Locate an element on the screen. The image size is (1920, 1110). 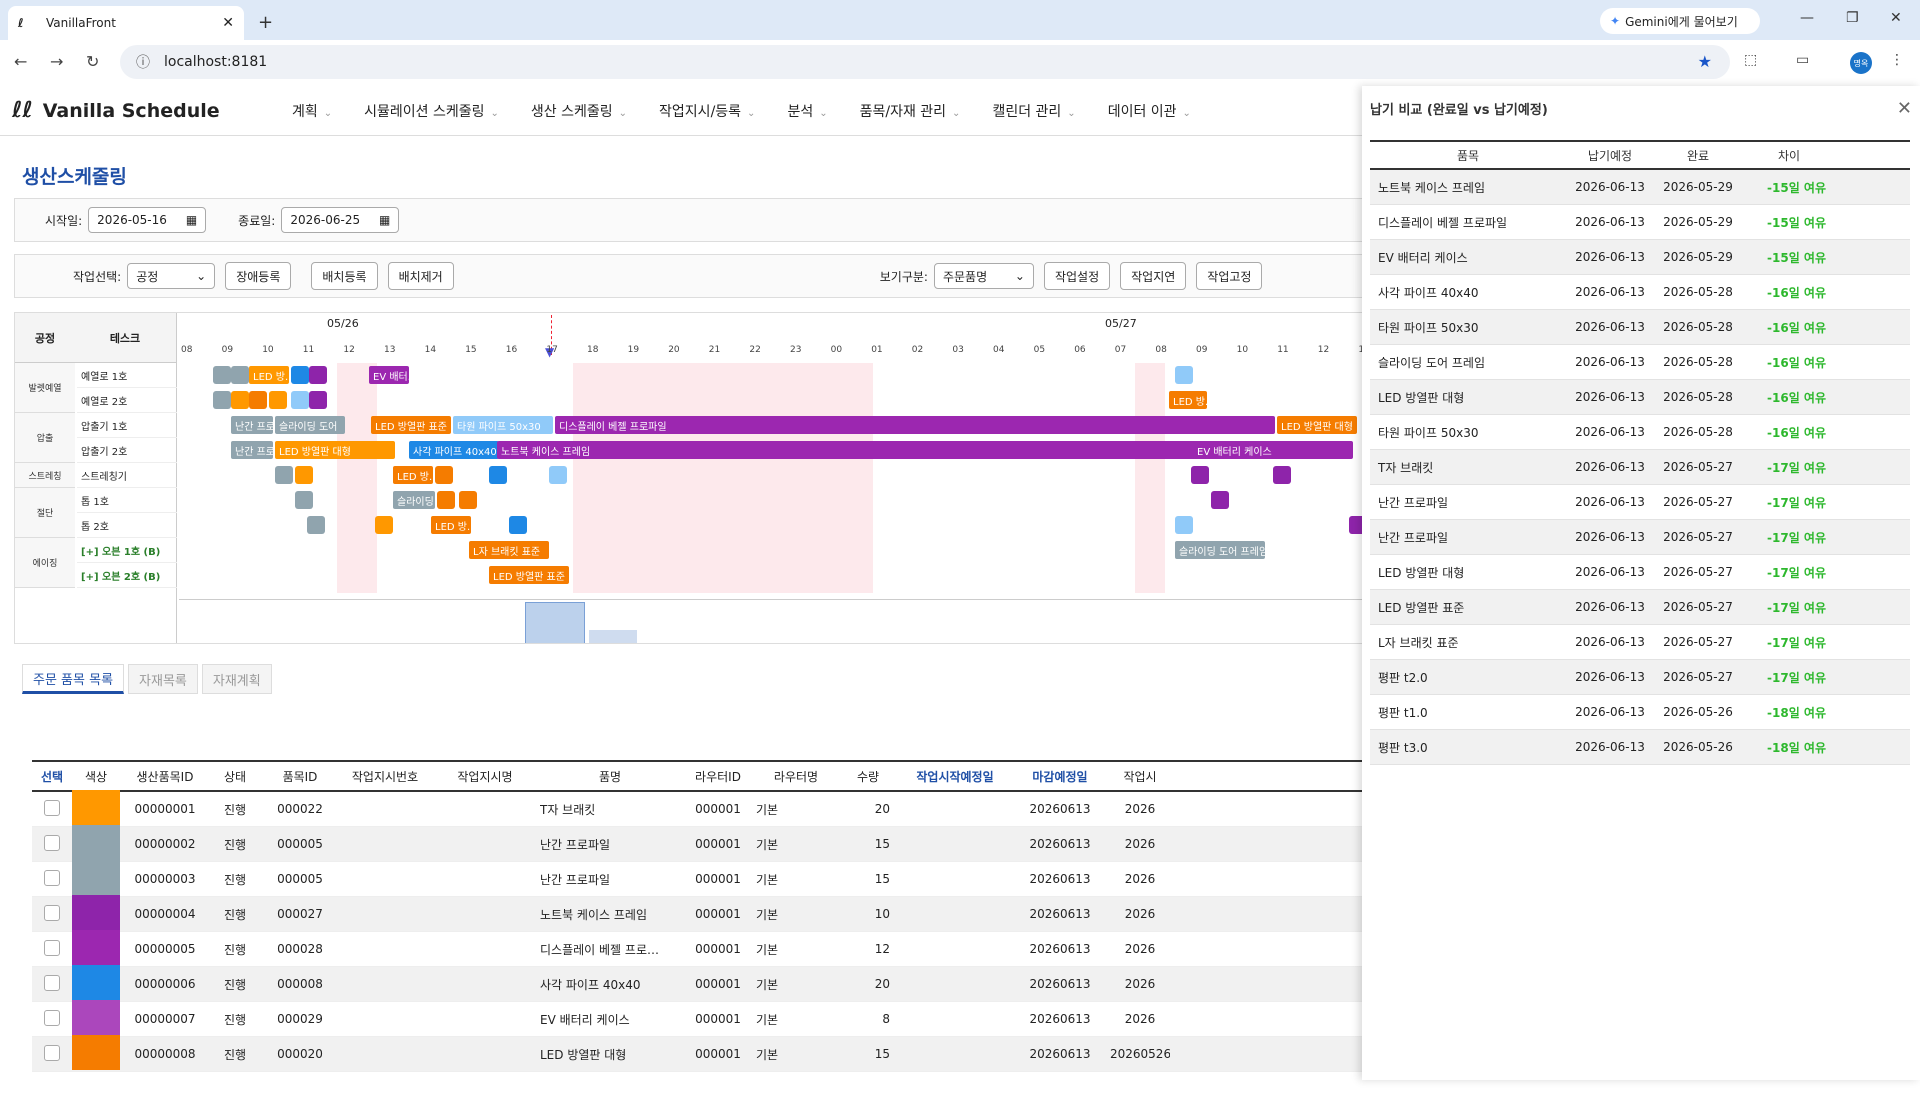
gantt-task-bar: 슬라이딩 도어 is located at coordinates (310, 425).